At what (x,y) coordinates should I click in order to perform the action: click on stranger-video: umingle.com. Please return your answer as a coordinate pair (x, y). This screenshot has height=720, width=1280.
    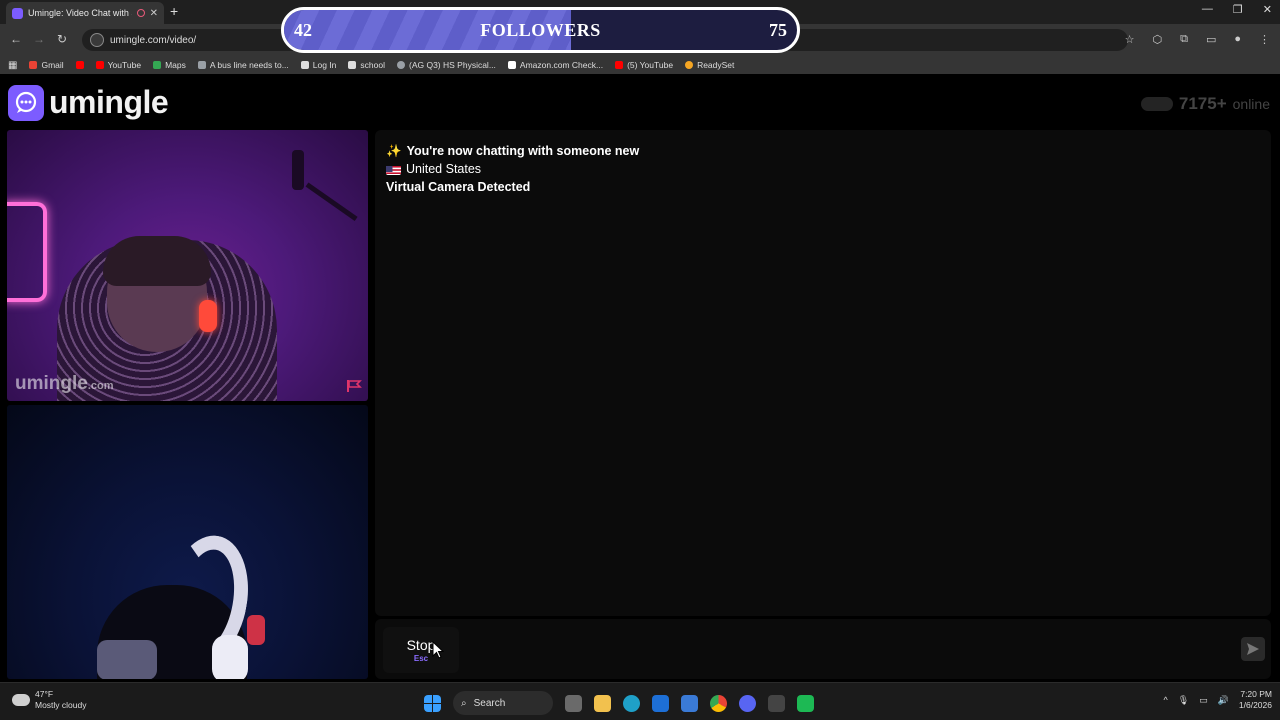
    Looking at the image, I should click on (187, 265).